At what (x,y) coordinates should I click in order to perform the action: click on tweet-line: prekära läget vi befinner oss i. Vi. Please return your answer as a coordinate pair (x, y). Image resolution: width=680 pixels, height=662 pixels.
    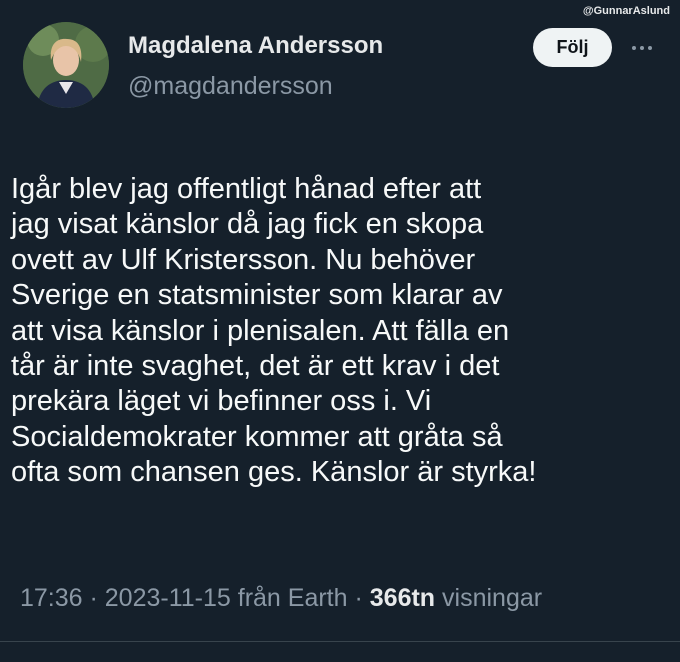
    Looking at the image, I should click on (221, 401).